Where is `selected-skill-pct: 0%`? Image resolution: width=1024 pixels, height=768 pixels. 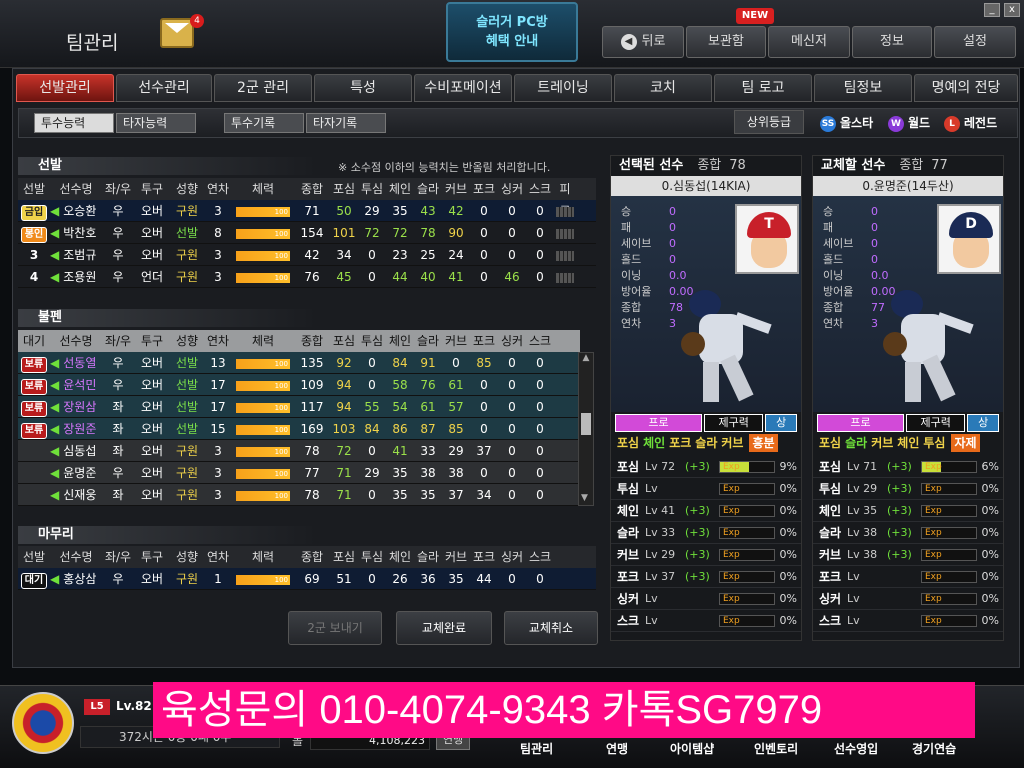
selected-skill-pct: 0% is located at coordinates (788, 532).